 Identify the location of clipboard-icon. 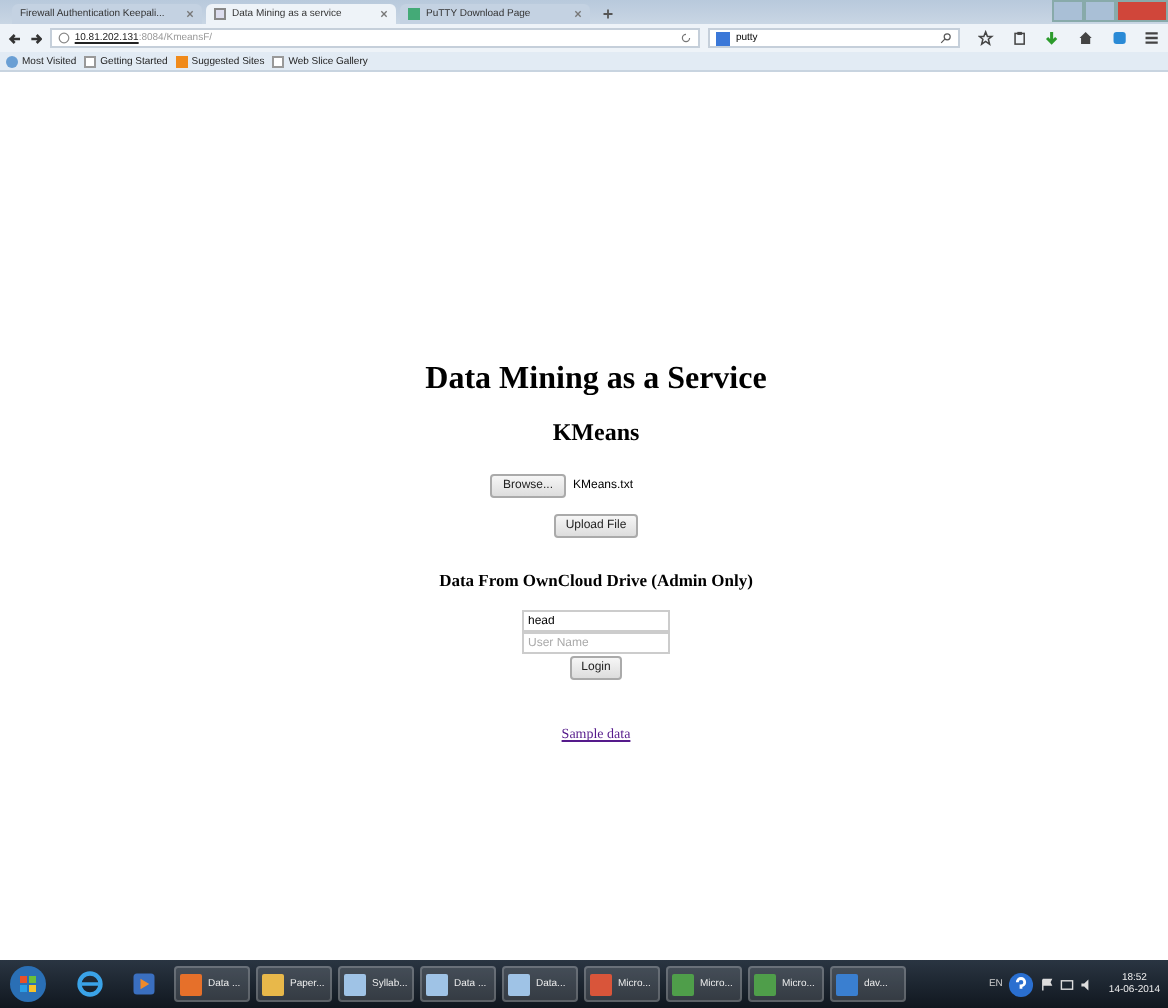
(1019, 38).